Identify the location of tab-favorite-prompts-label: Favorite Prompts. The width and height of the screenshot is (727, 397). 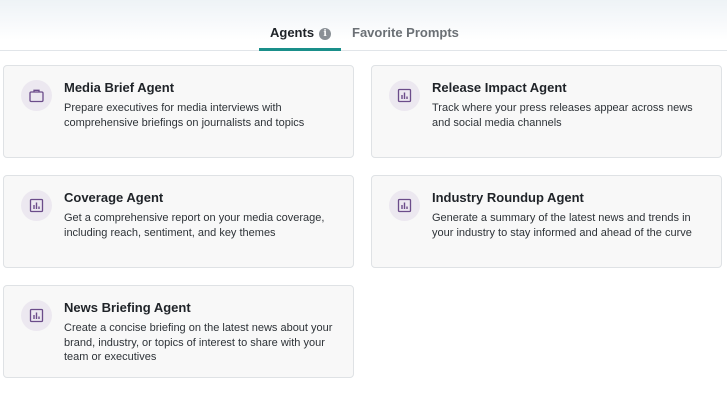
(405, 32).